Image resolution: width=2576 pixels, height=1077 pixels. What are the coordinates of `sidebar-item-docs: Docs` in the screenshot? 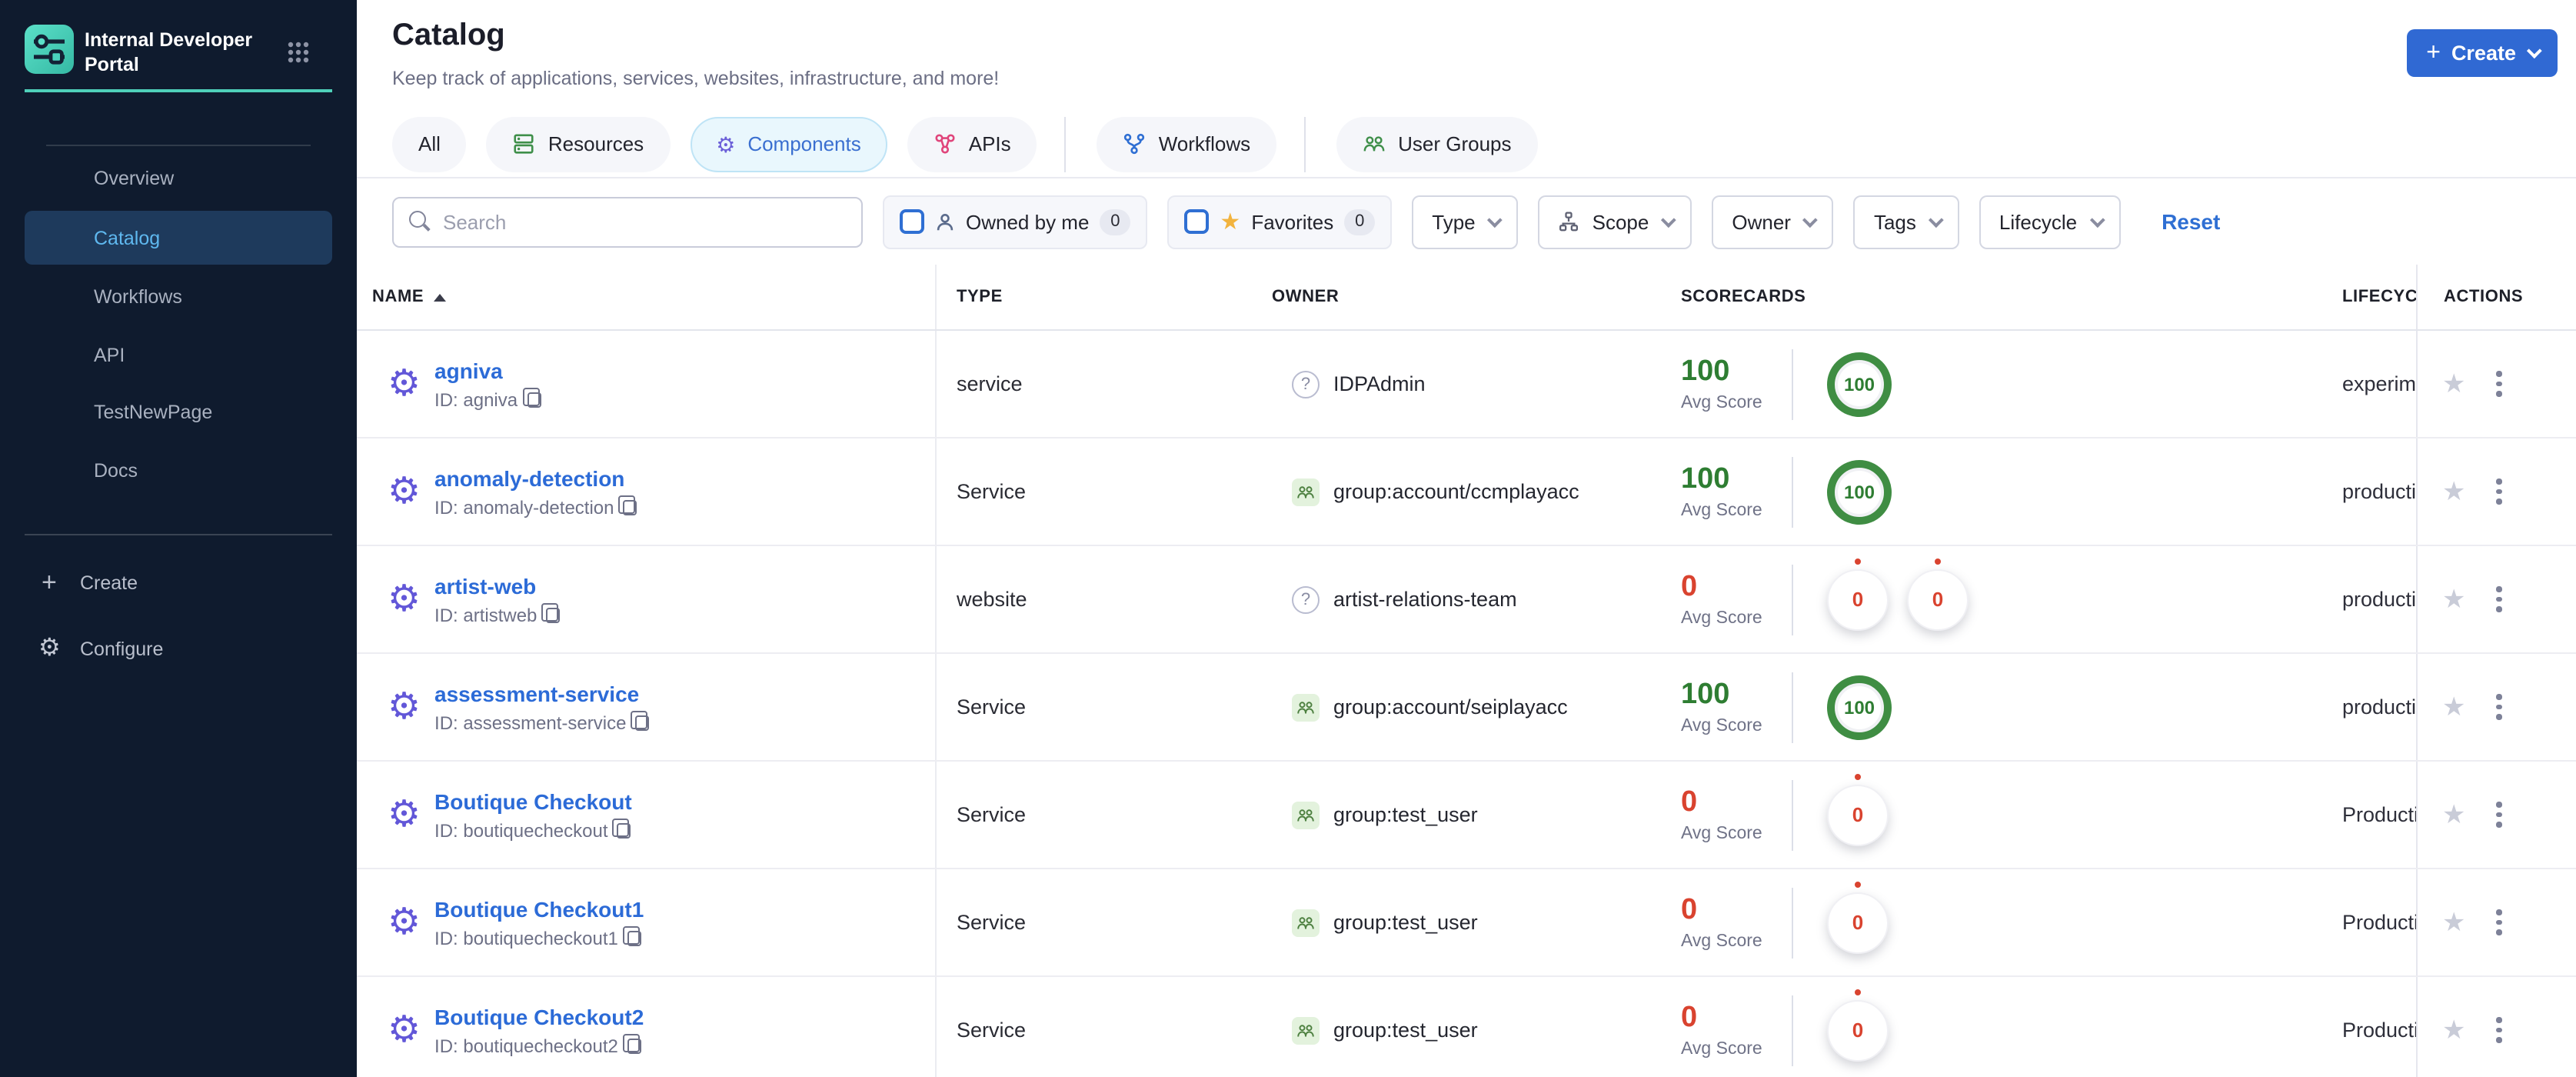 It's located at (178, 470).